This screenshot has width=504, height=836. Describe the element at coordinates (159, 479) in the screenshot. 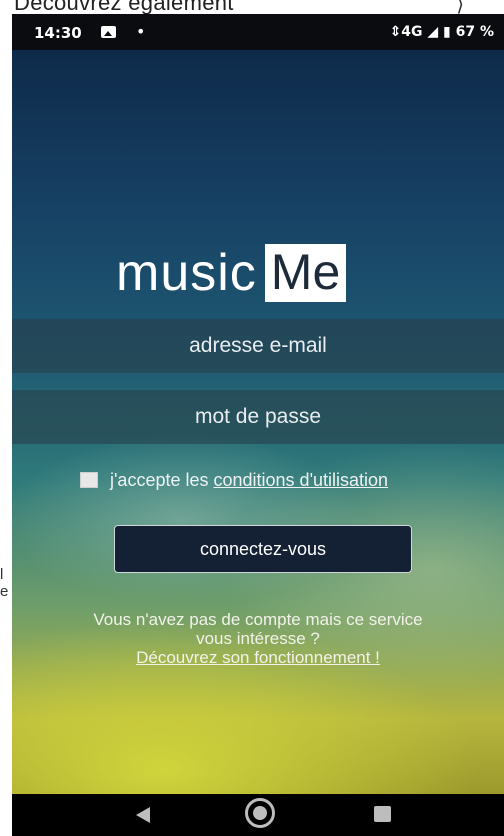

I see `terms-label: j'accepte les` at that location.